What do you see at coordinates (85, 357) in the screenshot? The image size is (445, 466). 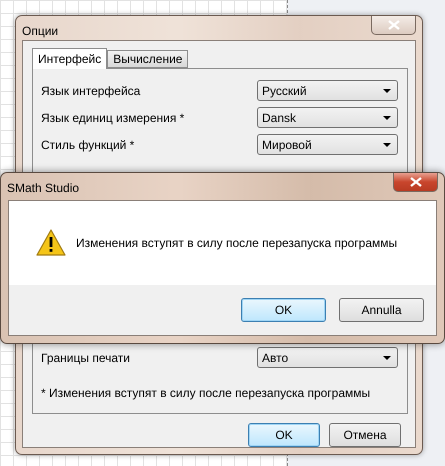 I see `setting-label: Границы печати` at bounding box center [85, 357].